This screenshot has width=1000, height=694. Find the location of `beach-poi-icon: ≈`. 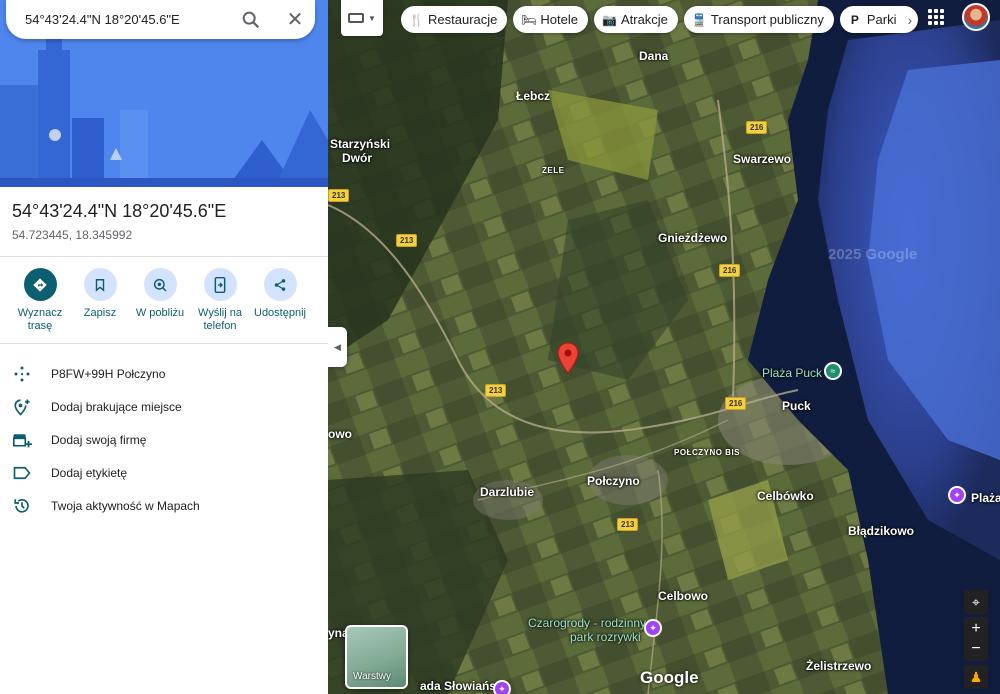

beach-poi-icon: ≈ is located at coordinates (833, 371).